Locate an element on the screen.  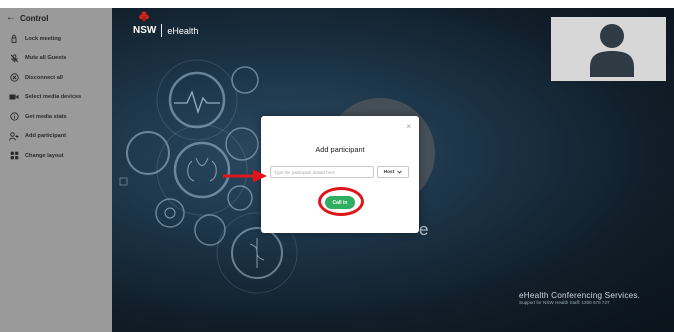
sidebar-item-select-media-devices: Select media devices is located at coordinates (56, 98).